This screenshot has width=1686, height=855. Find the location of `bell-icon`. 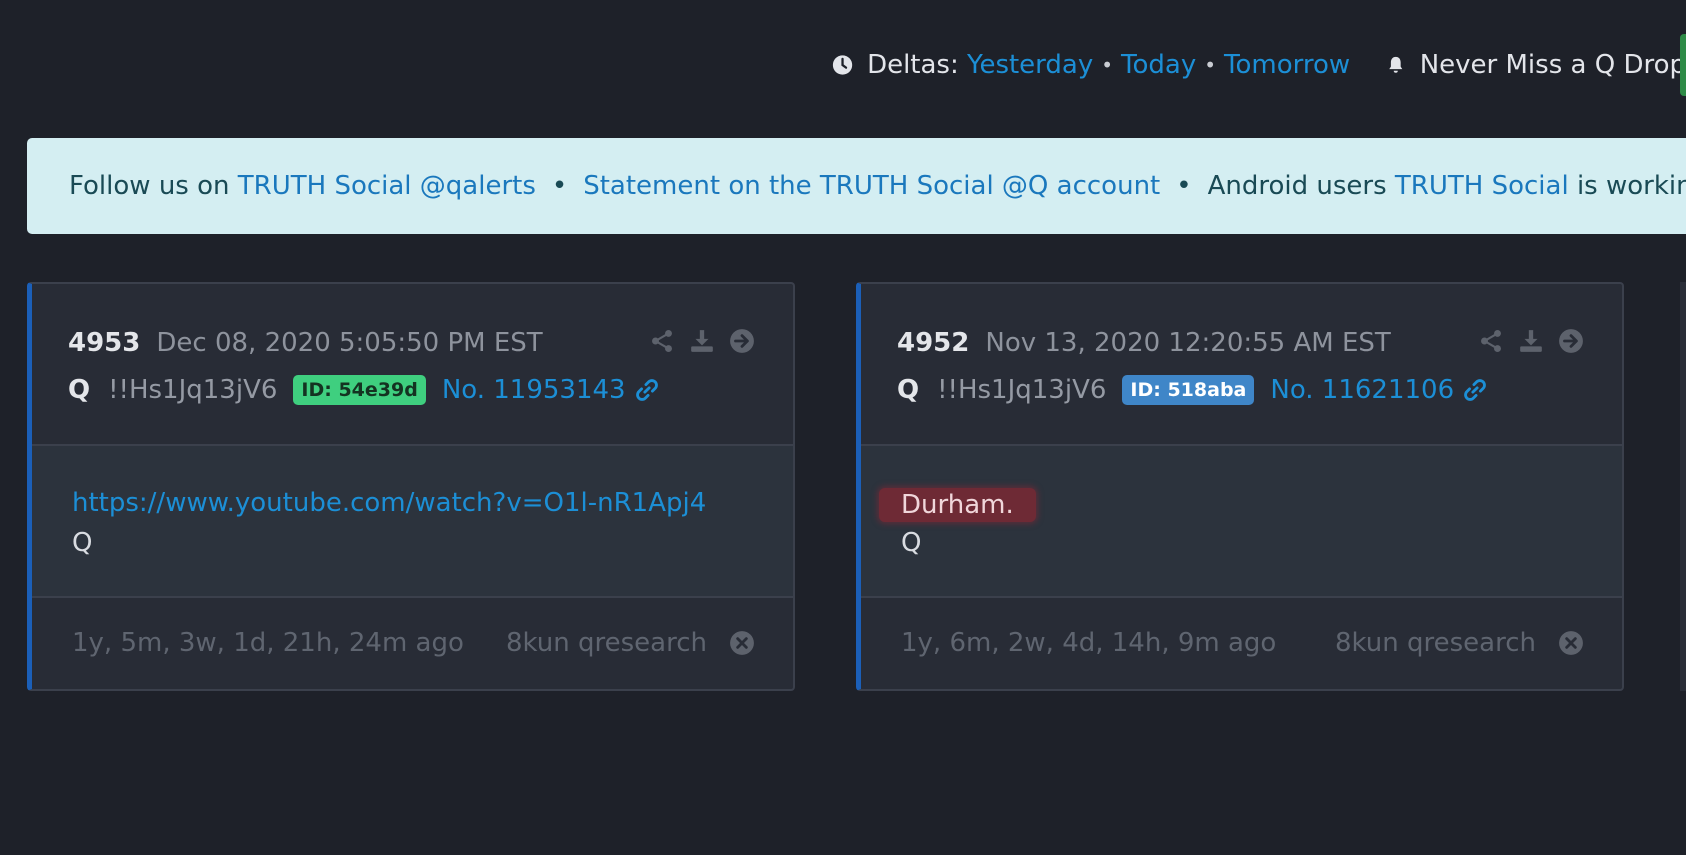

bell-icon is located at coordinates (1396, 64).